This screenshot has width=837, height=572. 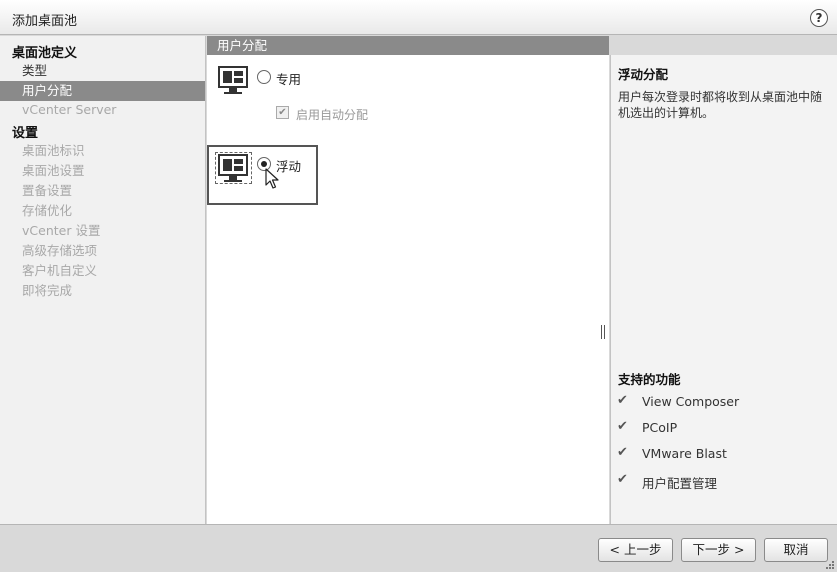 I want to click on feature-label: PCoIP, so click(x=660, y=427).